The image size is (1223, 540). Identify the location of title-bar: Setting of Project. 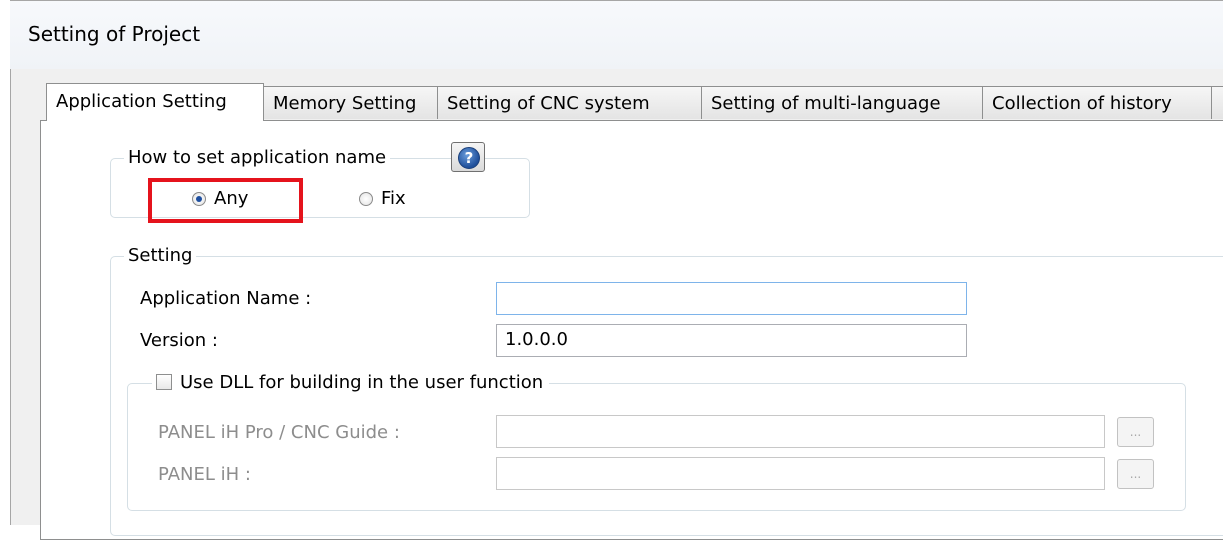
(616, 34).